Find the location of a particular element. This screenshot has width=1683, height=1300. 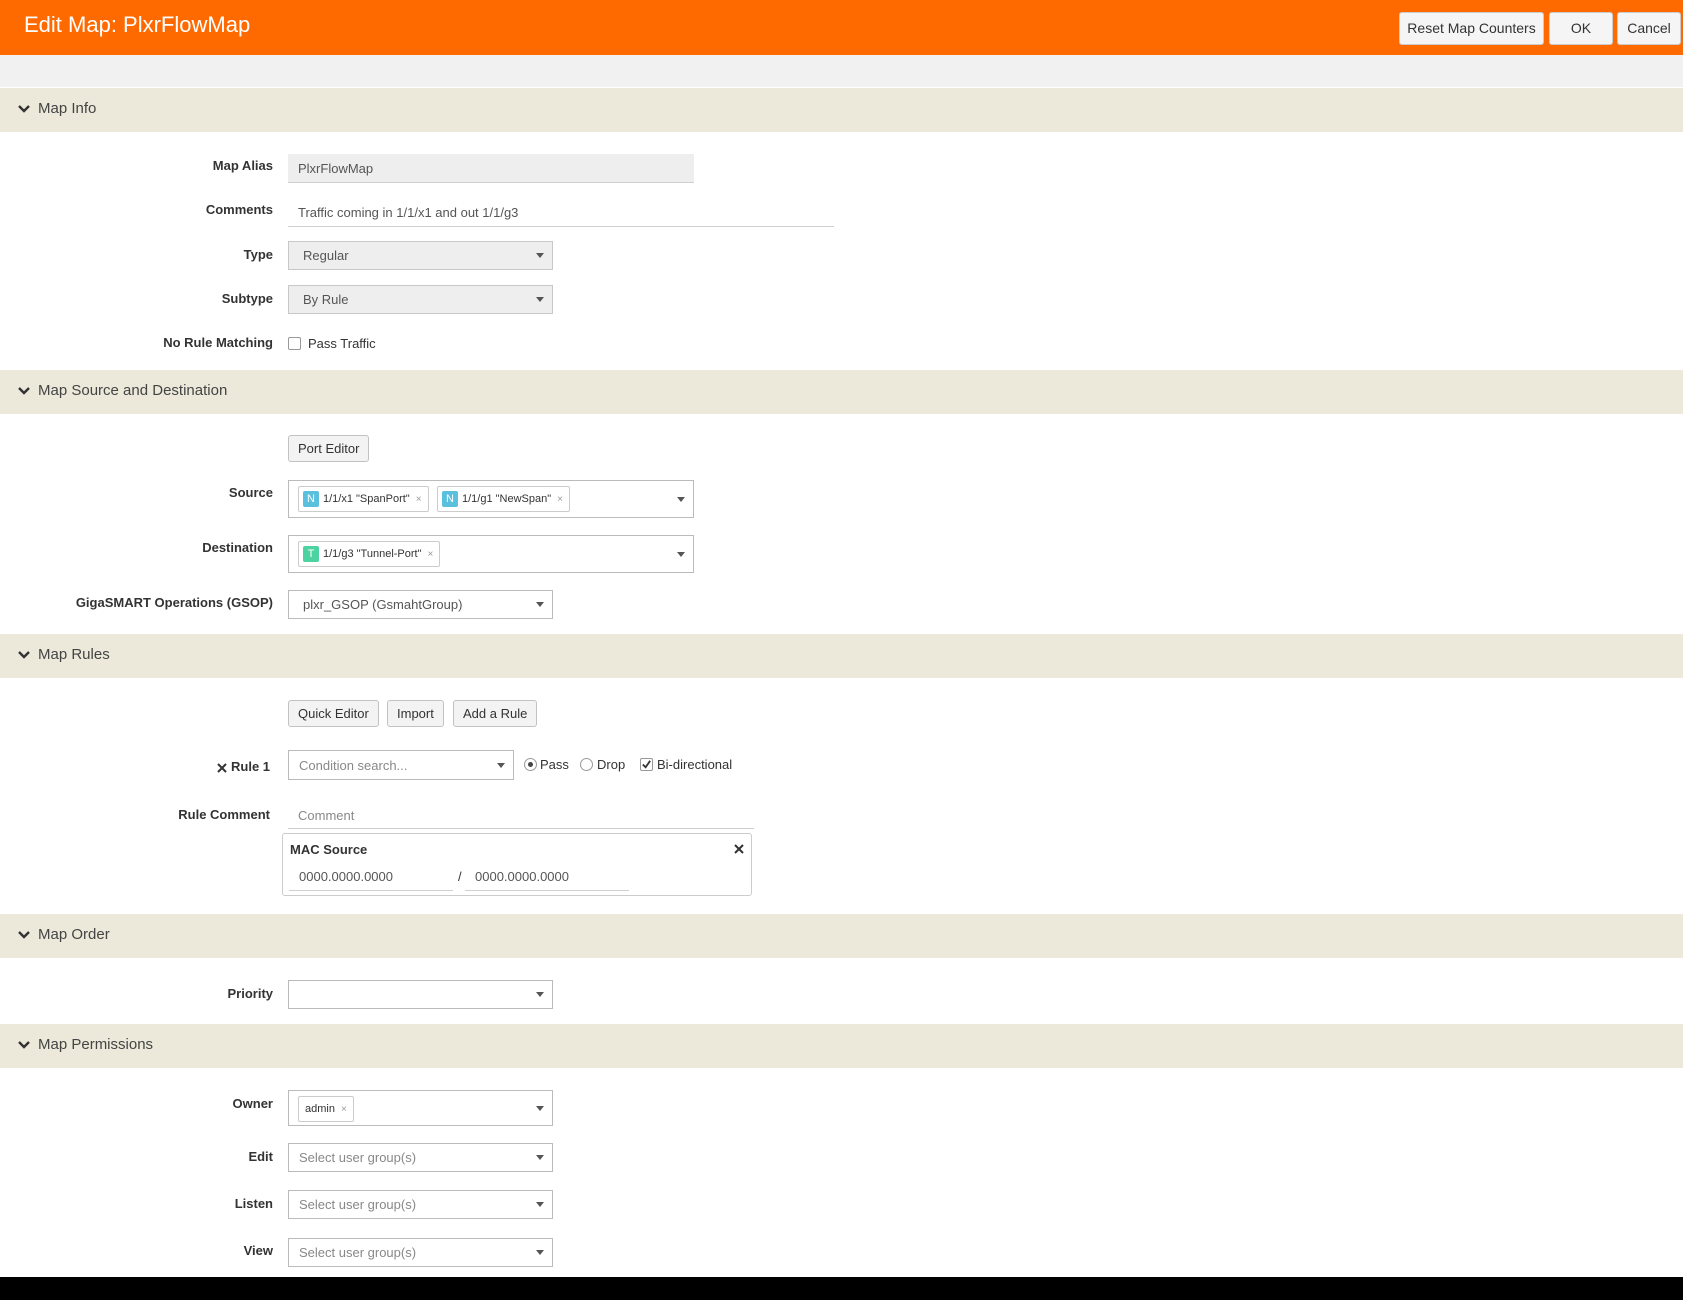

add-rule-button: Add a Rule is located at coordinates (495, 713).